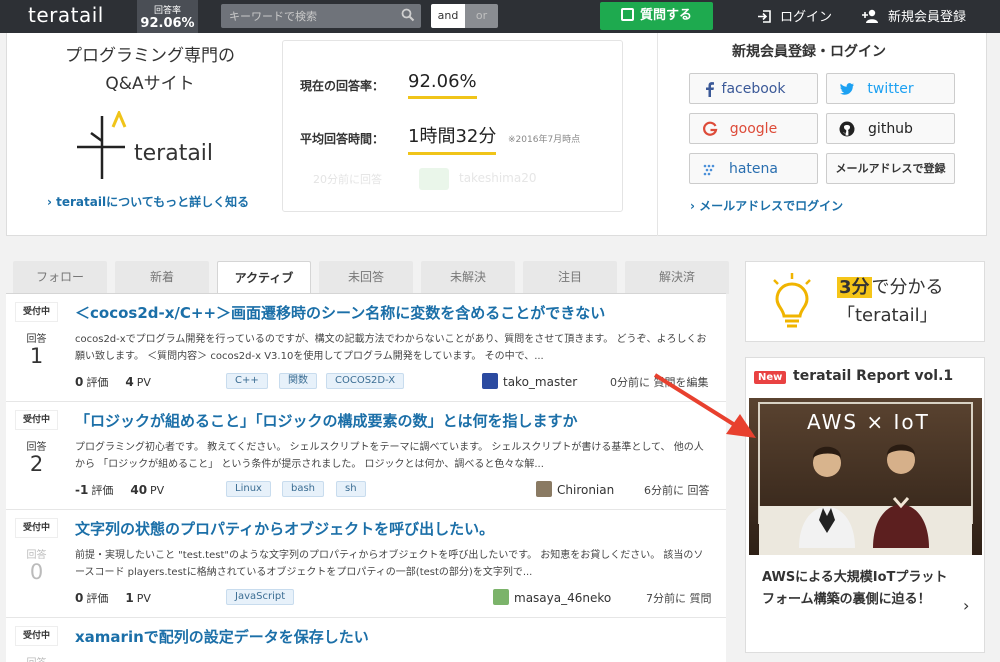 This screenshot has width=1000, height=662. What do you see at coordinates (260, 597) in the screenshot?
I see `tag: JavaScript` at bounding box center [260, 597].